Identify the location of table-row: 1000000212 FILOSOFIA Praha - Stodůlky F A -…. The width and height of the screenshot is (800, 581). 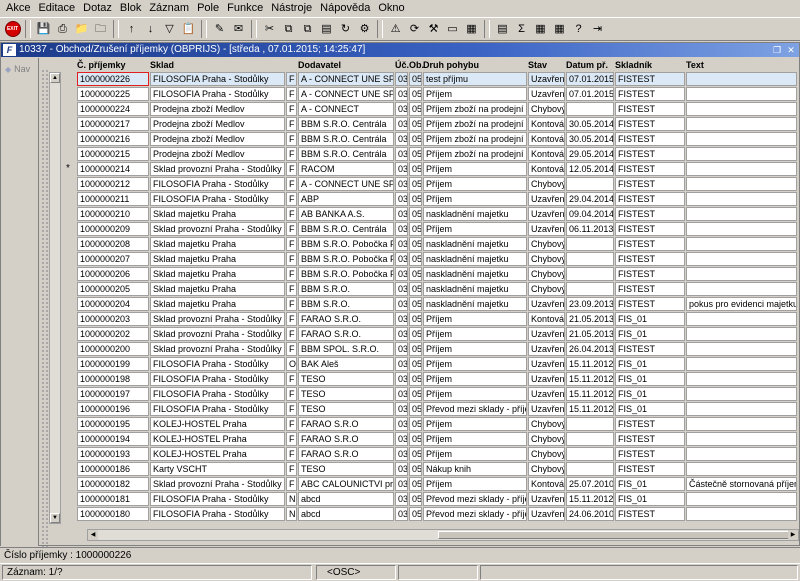
(437, 184).